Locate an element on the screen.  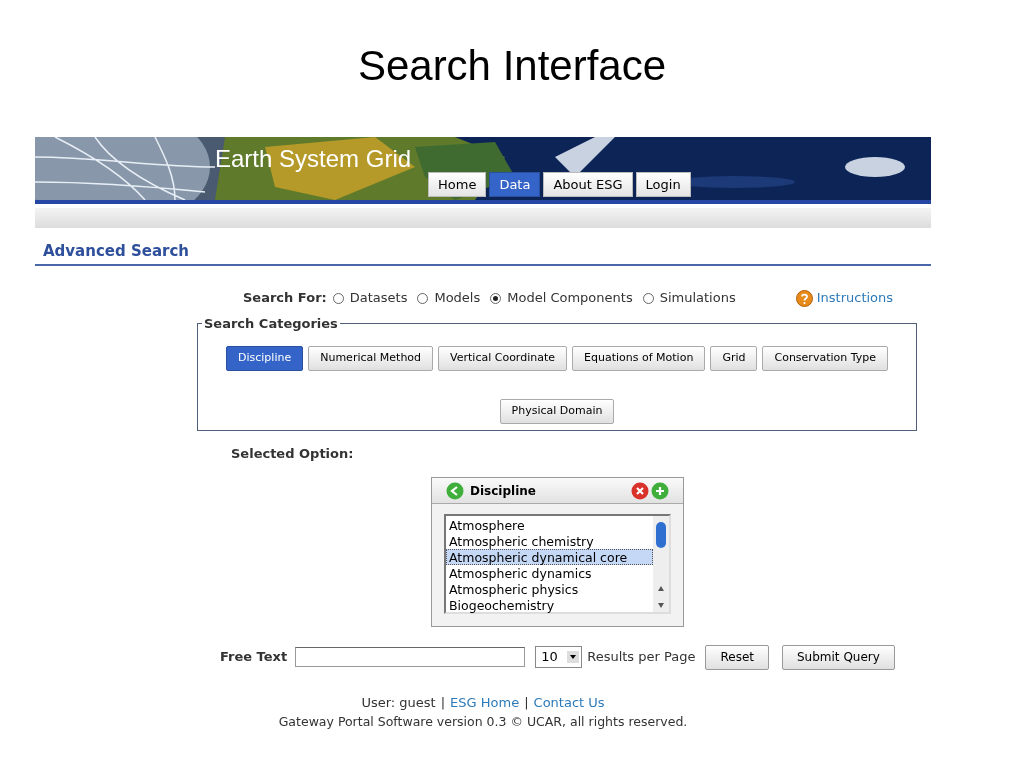
slide-title: Search Interface is located at coordinates (512, 66).